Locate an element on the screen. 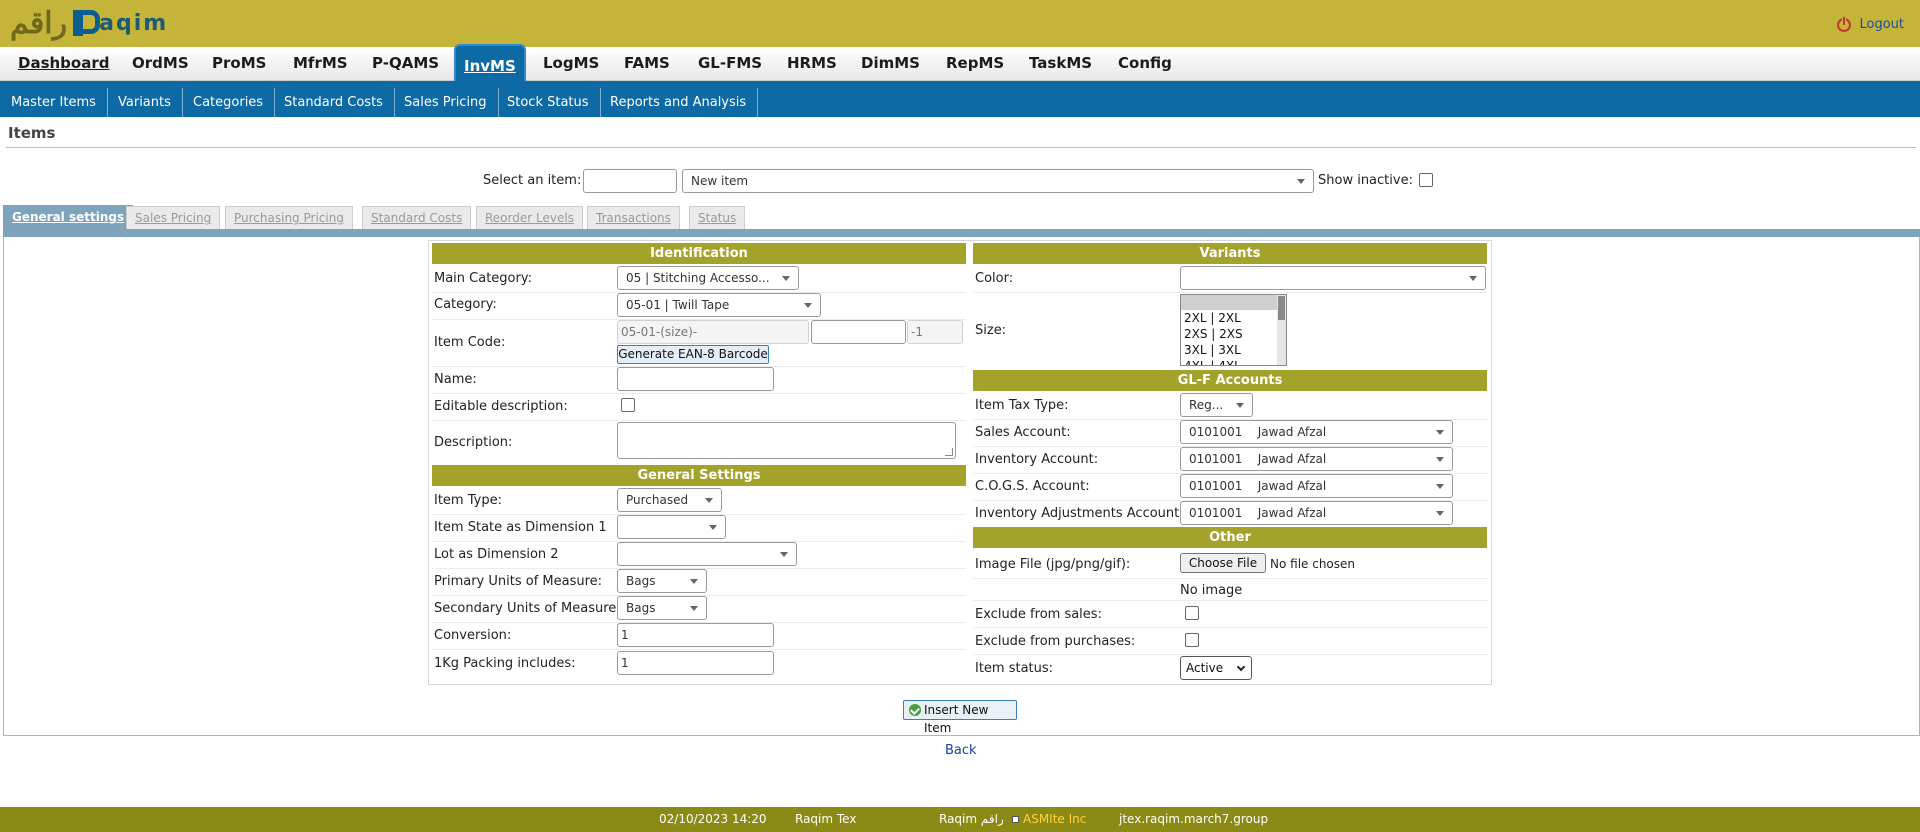 Image resolution: width=1920 pixels, height=832 pixels. exclude-purchases-label: Exclude from purchases: is located at coordinates (1055, 641).